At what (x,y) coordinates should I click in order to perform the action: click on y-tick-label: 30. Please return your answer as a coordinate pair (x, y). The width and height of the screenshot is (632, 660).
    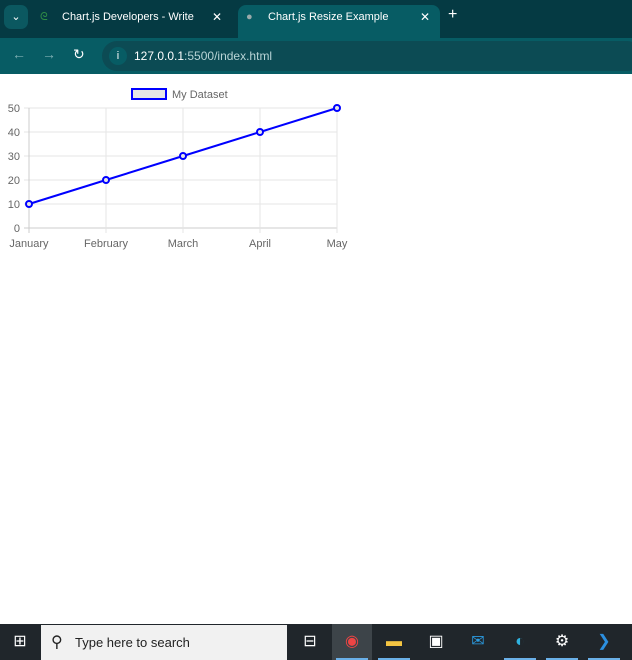
    Looking at the image, I should click on (14, 157).